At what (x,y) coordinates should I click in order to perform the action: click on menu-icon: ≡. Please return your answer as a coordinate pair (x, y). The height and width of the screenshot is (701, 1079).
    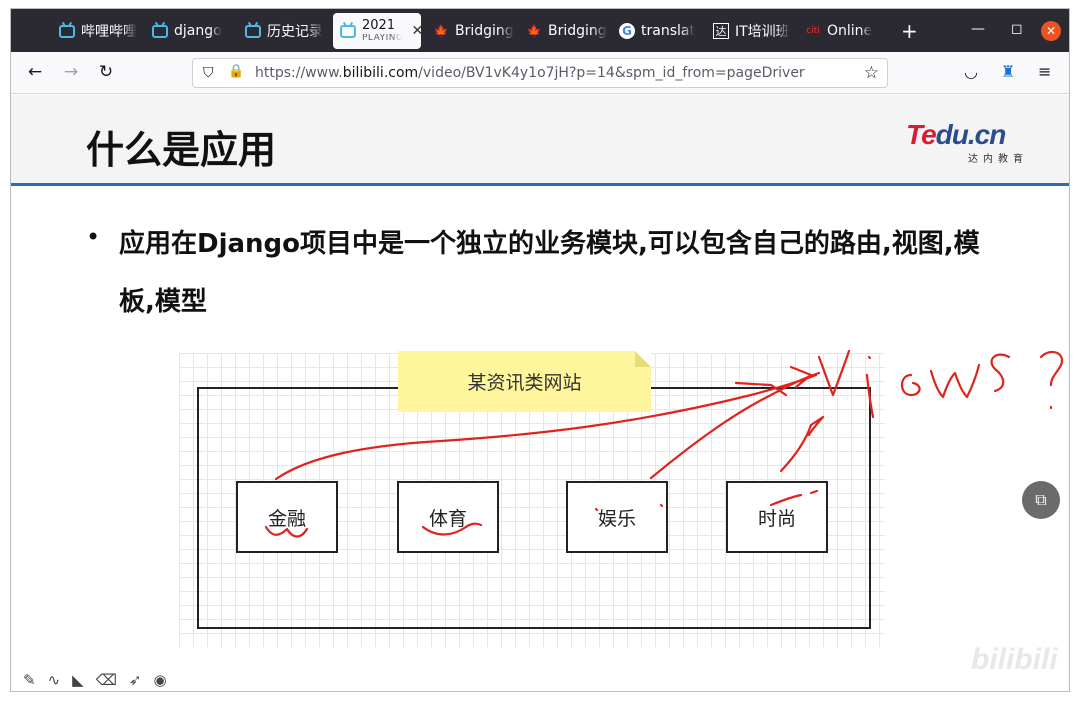
    Looking at the image, I should click on (1044, 71).